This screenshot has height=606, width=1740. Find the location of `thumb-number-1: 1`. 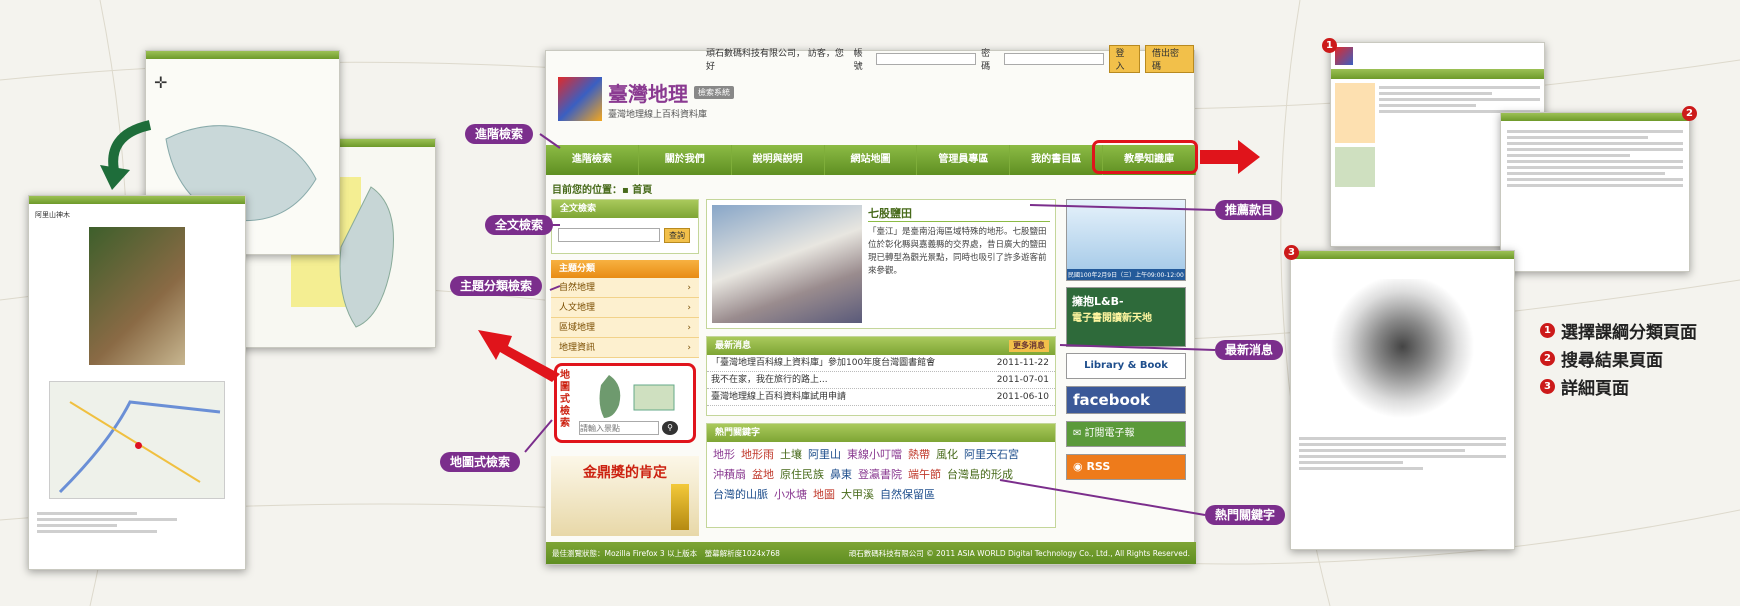

thumb-number-1: 1 is located at coordinates (1329, 45).